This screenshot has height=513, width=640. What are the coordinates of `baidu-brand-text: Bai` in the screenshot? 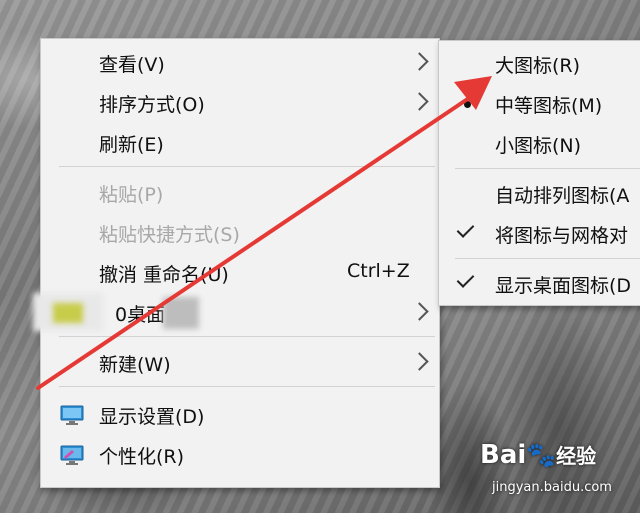 It's located at (503, 455).